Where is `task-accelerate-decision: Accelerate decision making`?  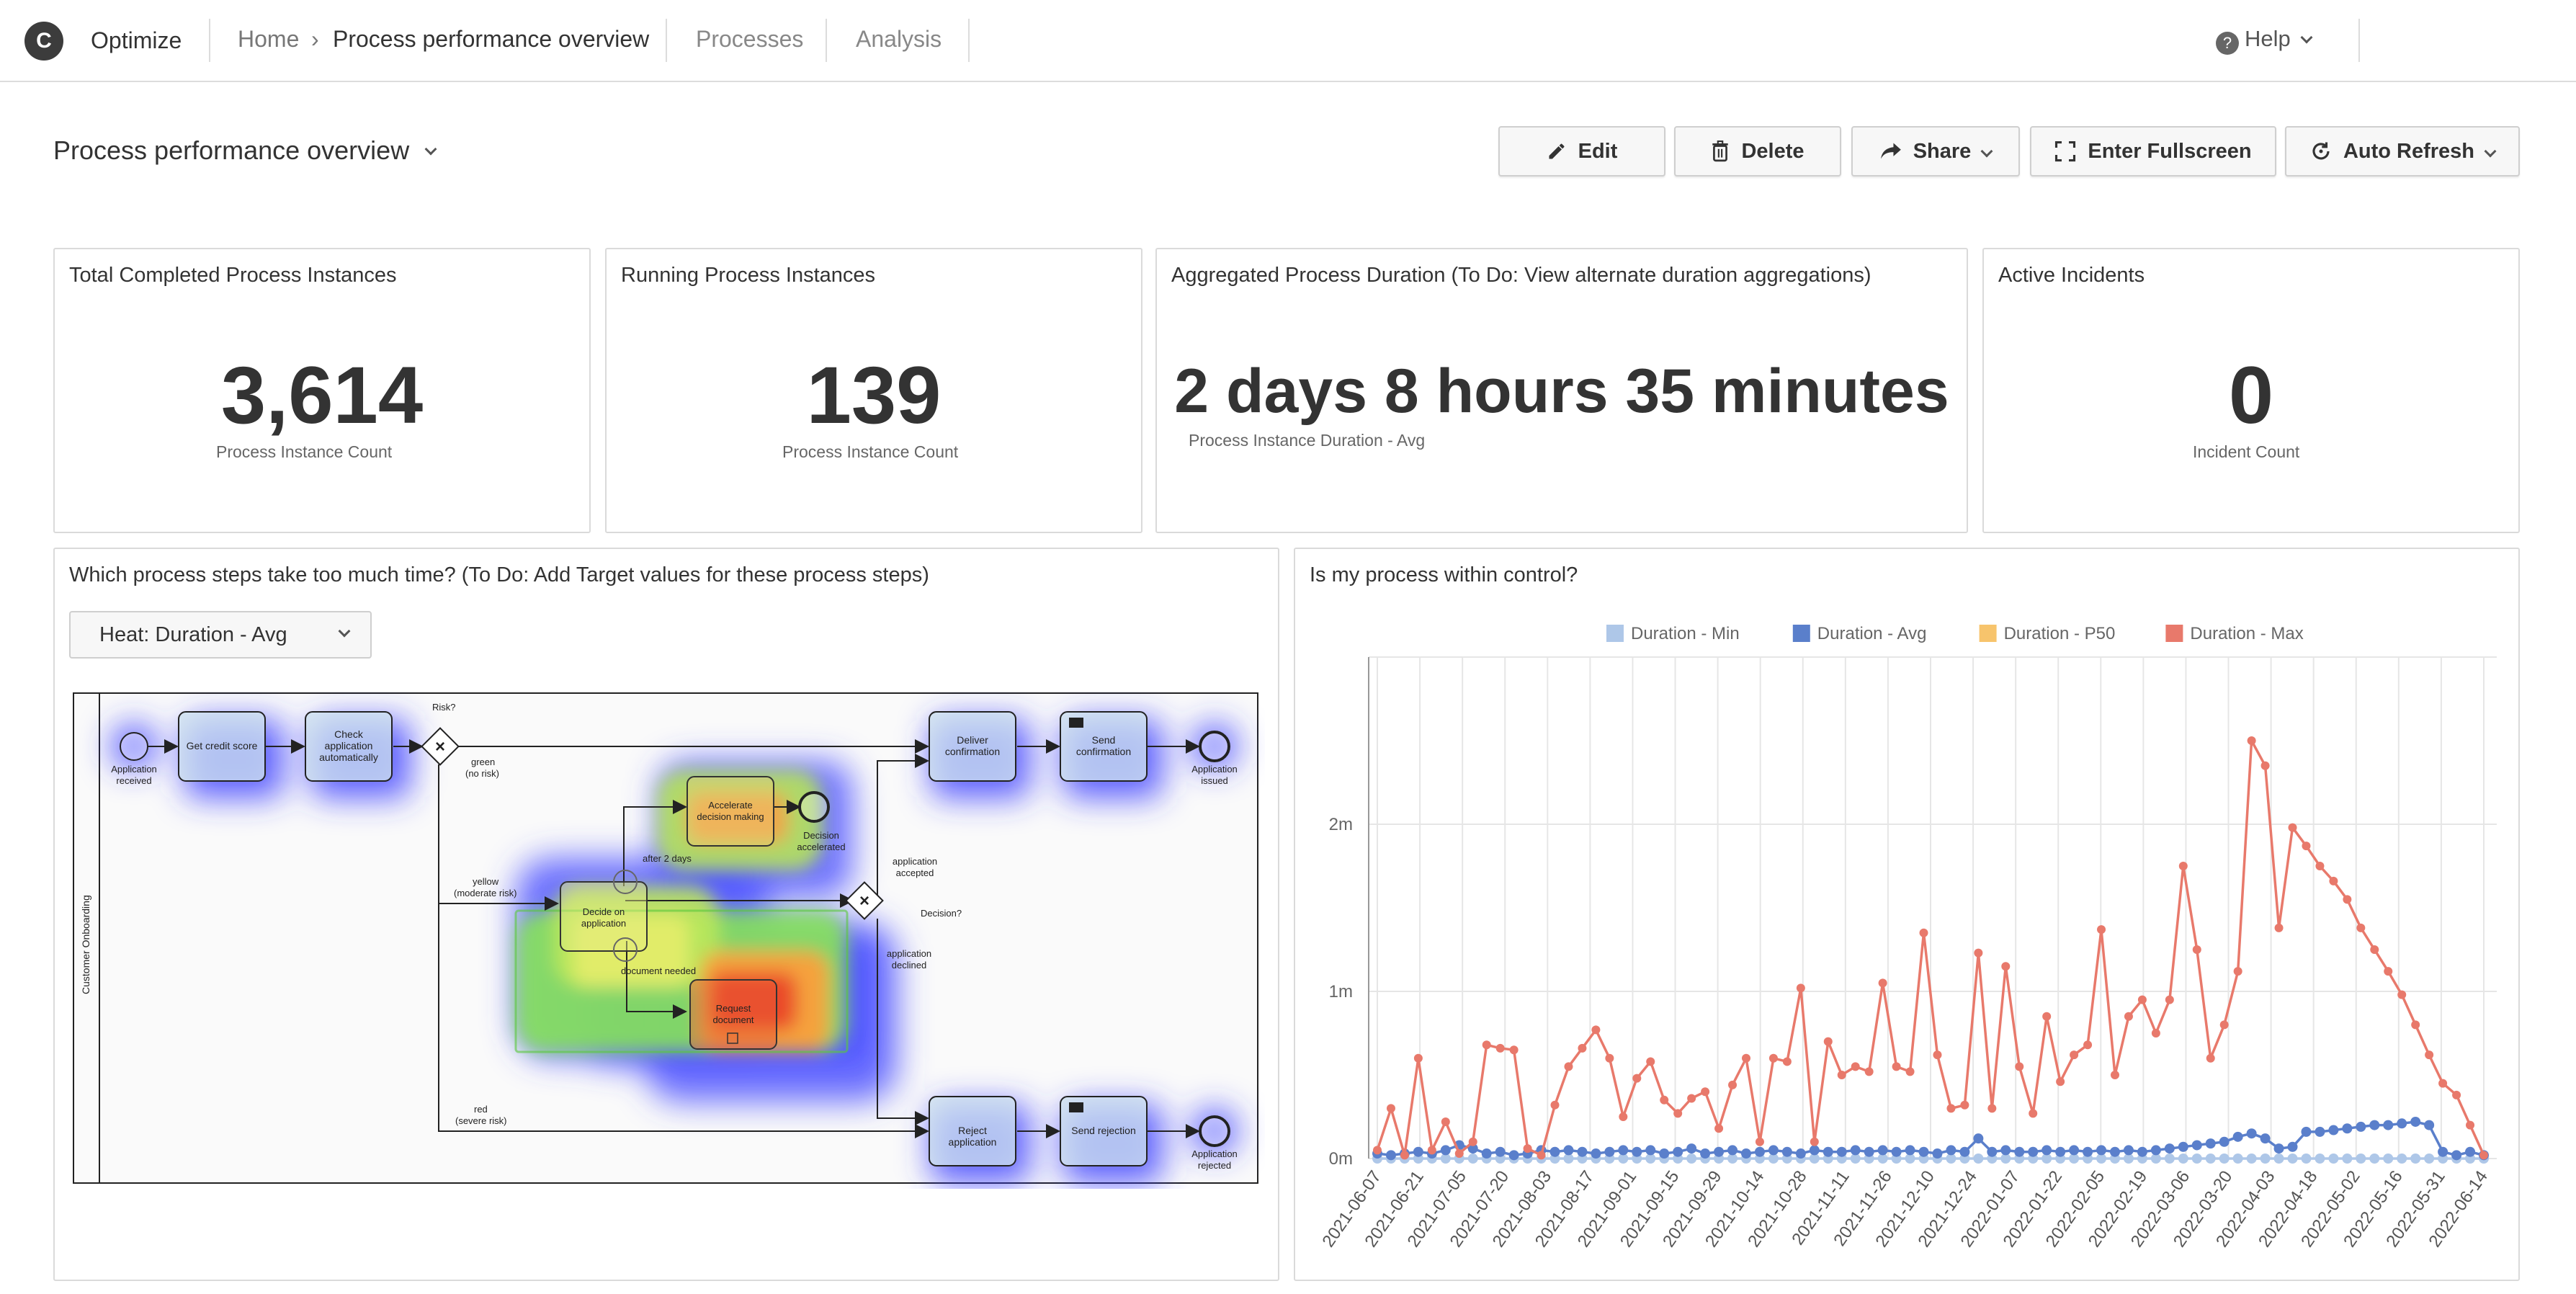 task-accelerate-decision: Accelerate decision making is located at coordinates (730, 812).